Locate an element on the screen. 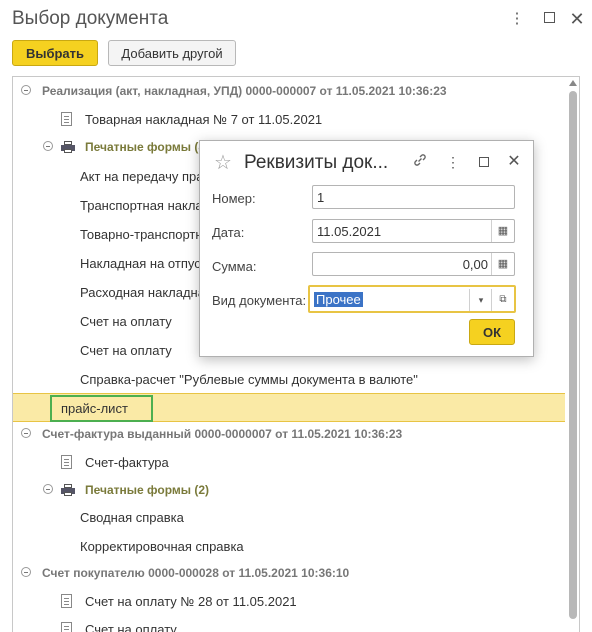 The width and height of the screenshot is (592, 632). calculator-icon: ▦ is located at coordinates (502, 264).